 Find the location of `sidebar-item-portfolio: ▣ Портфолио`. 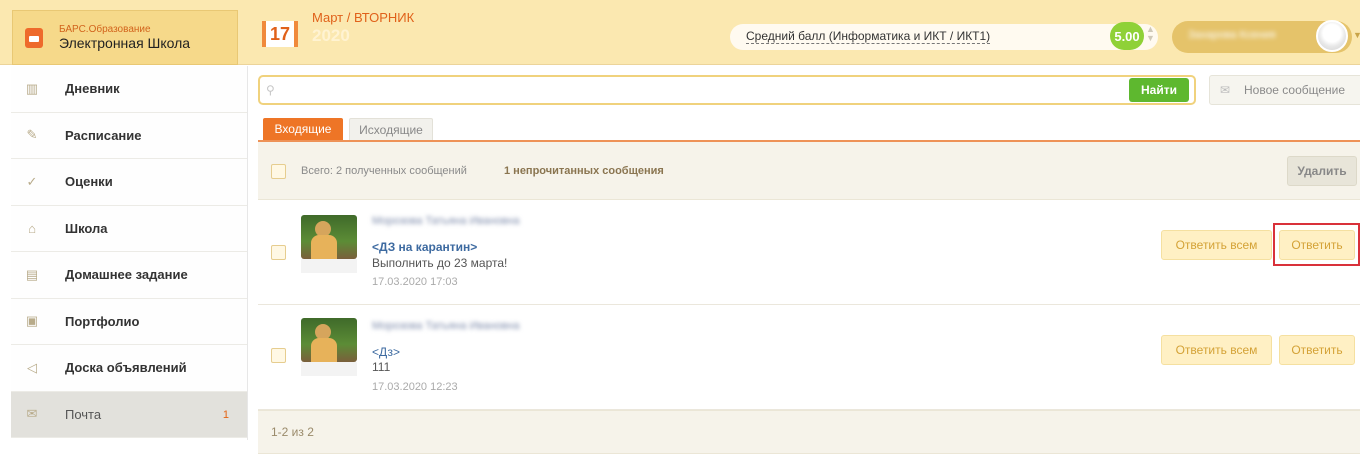

sidebar-item-portfolio: ▣ Портфолио is located at coordinates (129, 321).